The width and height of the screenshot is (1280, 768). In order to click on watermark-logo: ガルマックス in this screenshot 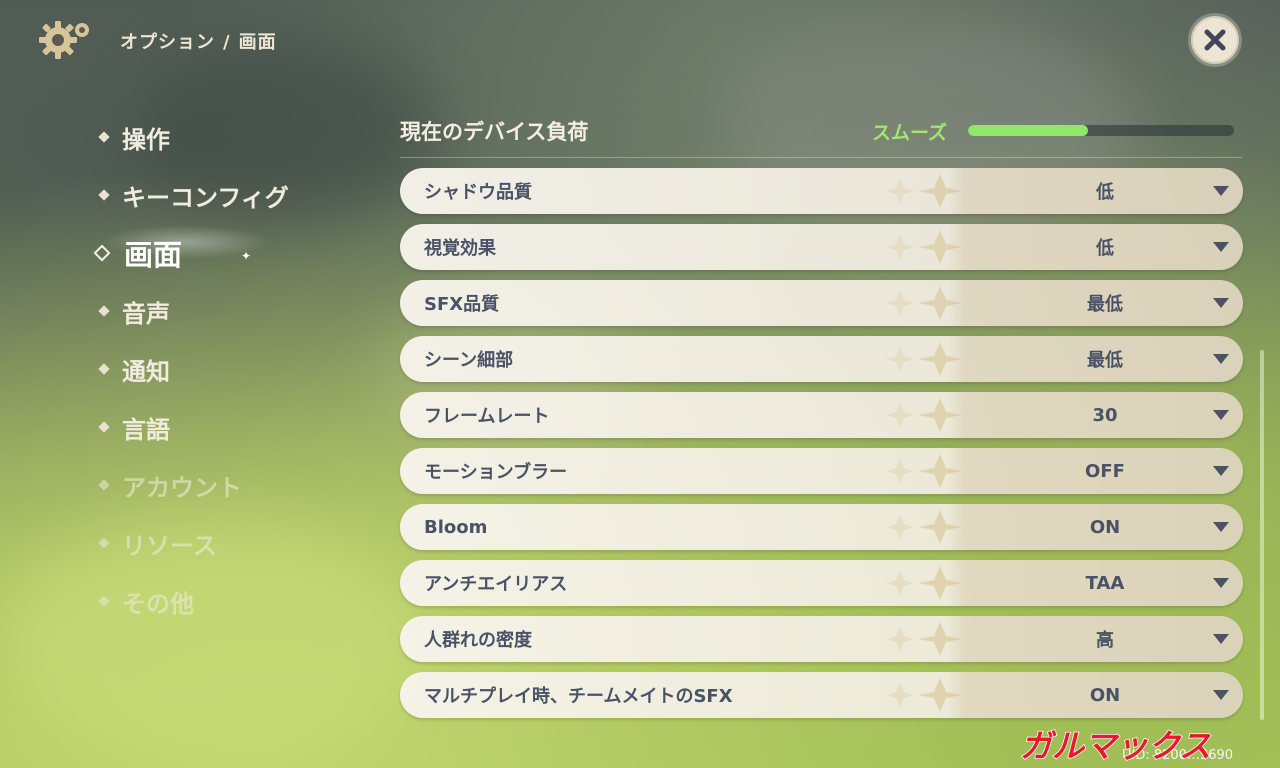, I will do `click(1143, 745)`.